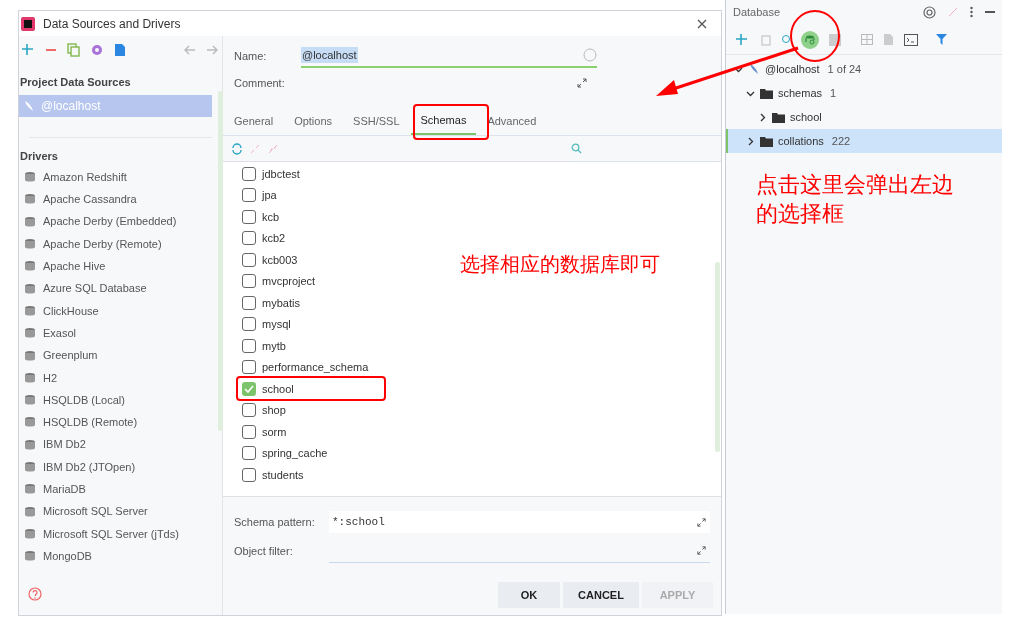 The width and height of the screenshot is (1022, 624). Describe the element at coordinates (971, 12) in the screenshot. I see `more-icon` at that location.